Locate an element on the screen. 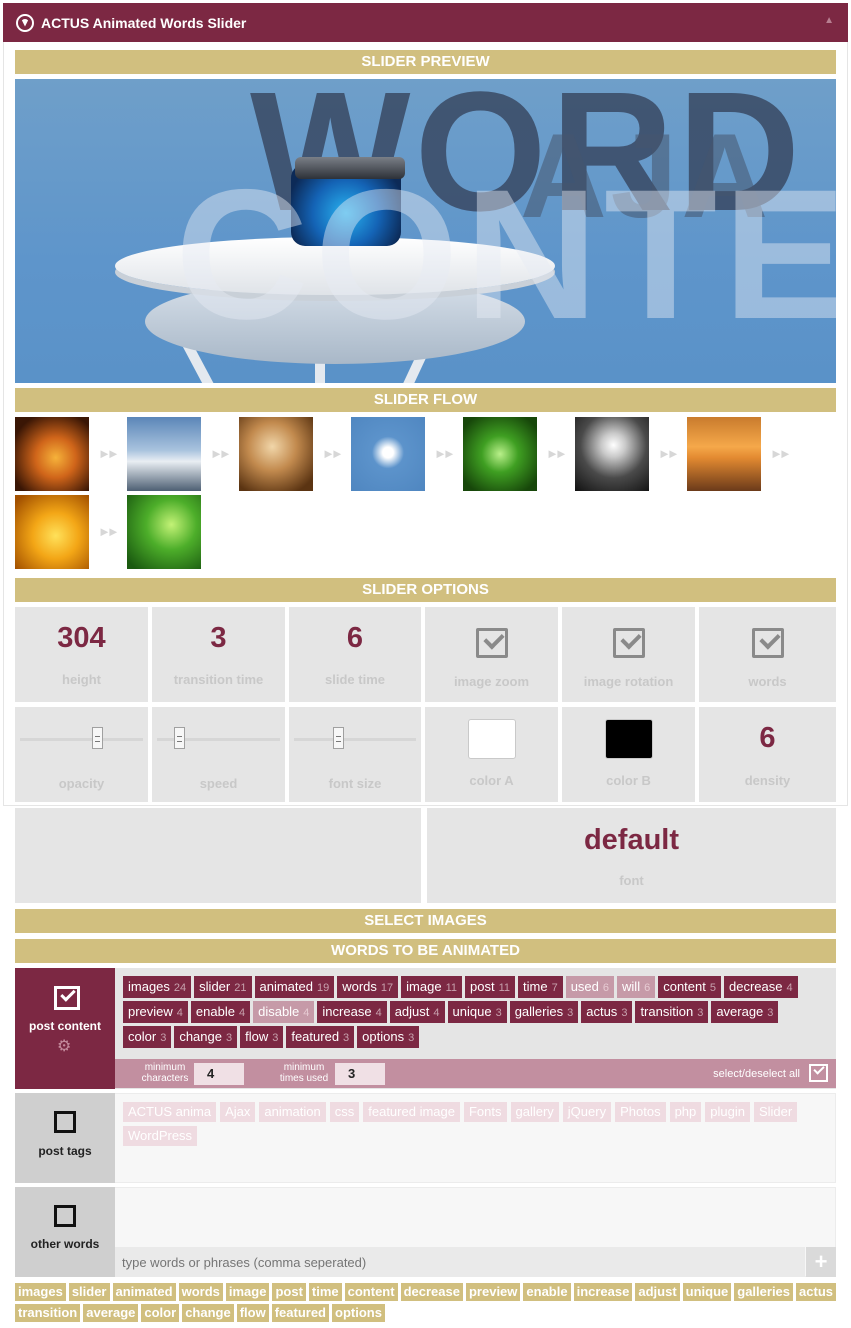 This screenshot has height=1328, width=851. image-zoom-checkbox is located at coordinates (491, 643).